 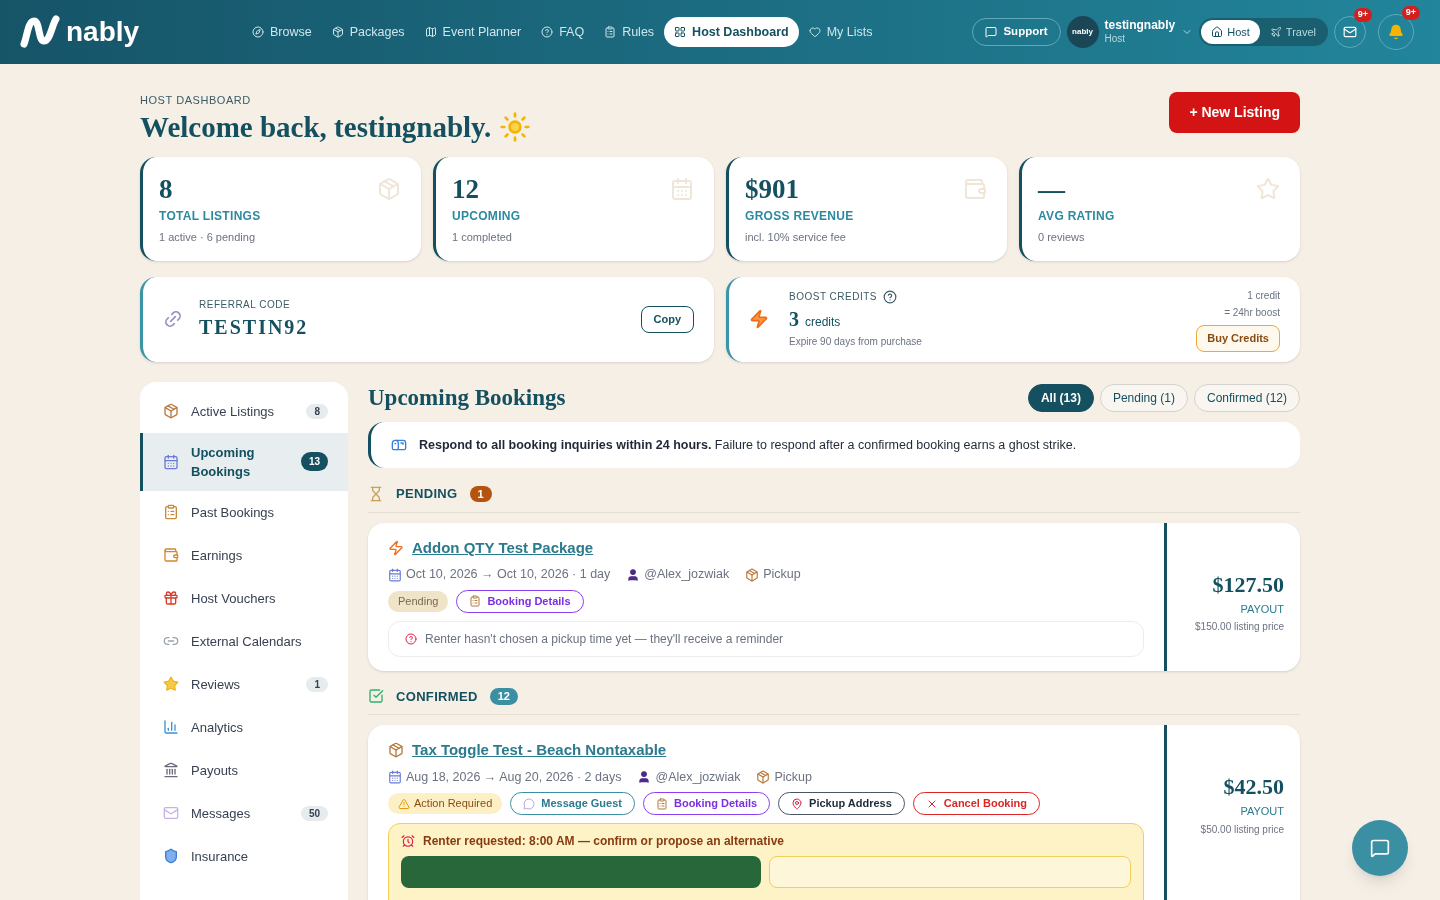 What do you see at coordinates (244, 598) in the screenshot?
I see `sidebar-item: Host Vouchers` at bounding box center [244, 598].